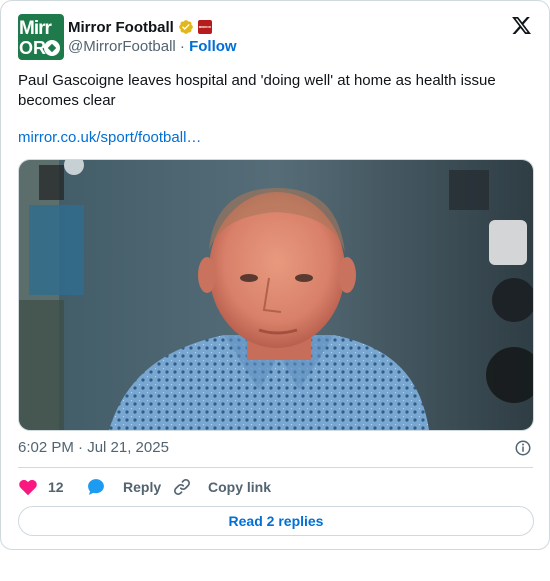 The width and height of the screenshot is (550, 581). What do you see at coordinates (32, 48) in the screenshot?
I see `avatar-logo-text-bottom: OR` at bounding box center [32, 48].